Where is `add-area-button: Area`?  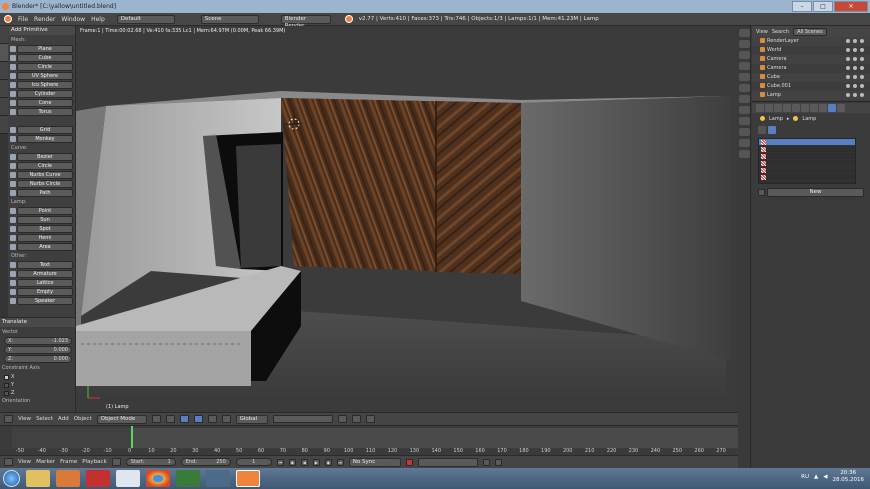
add-area-button: Area is located at coordinates (41, 247).